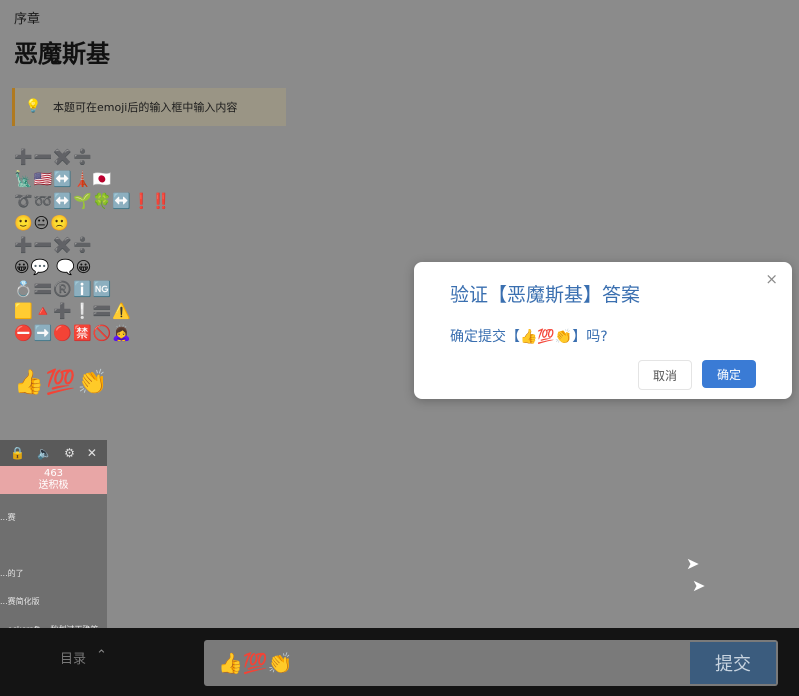 This screenshot has width=799, height=696. I want to click on hint-box: 💡 本题可在emoji后的输入框中输入内容, so click(149, 107).